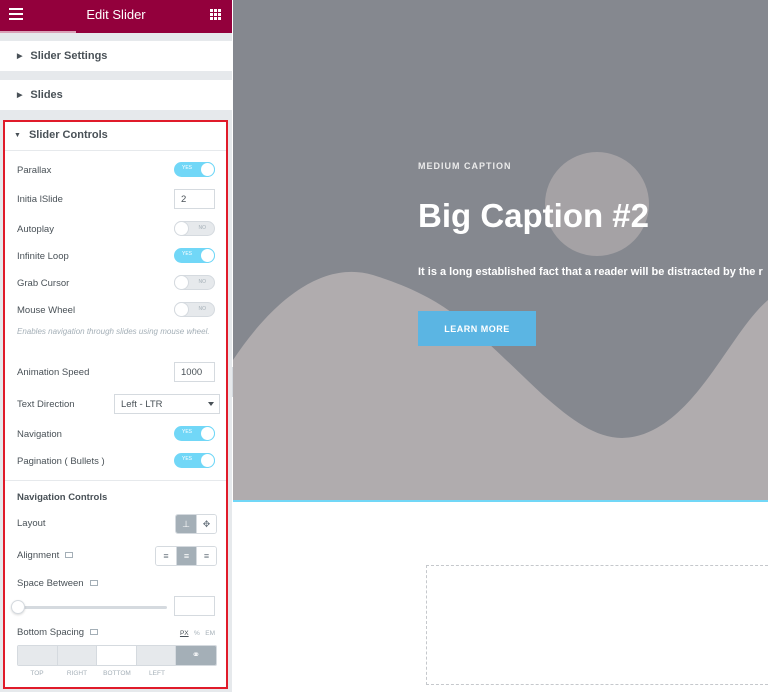  I want to click on space-between-slider-handle, so click(18, 607).